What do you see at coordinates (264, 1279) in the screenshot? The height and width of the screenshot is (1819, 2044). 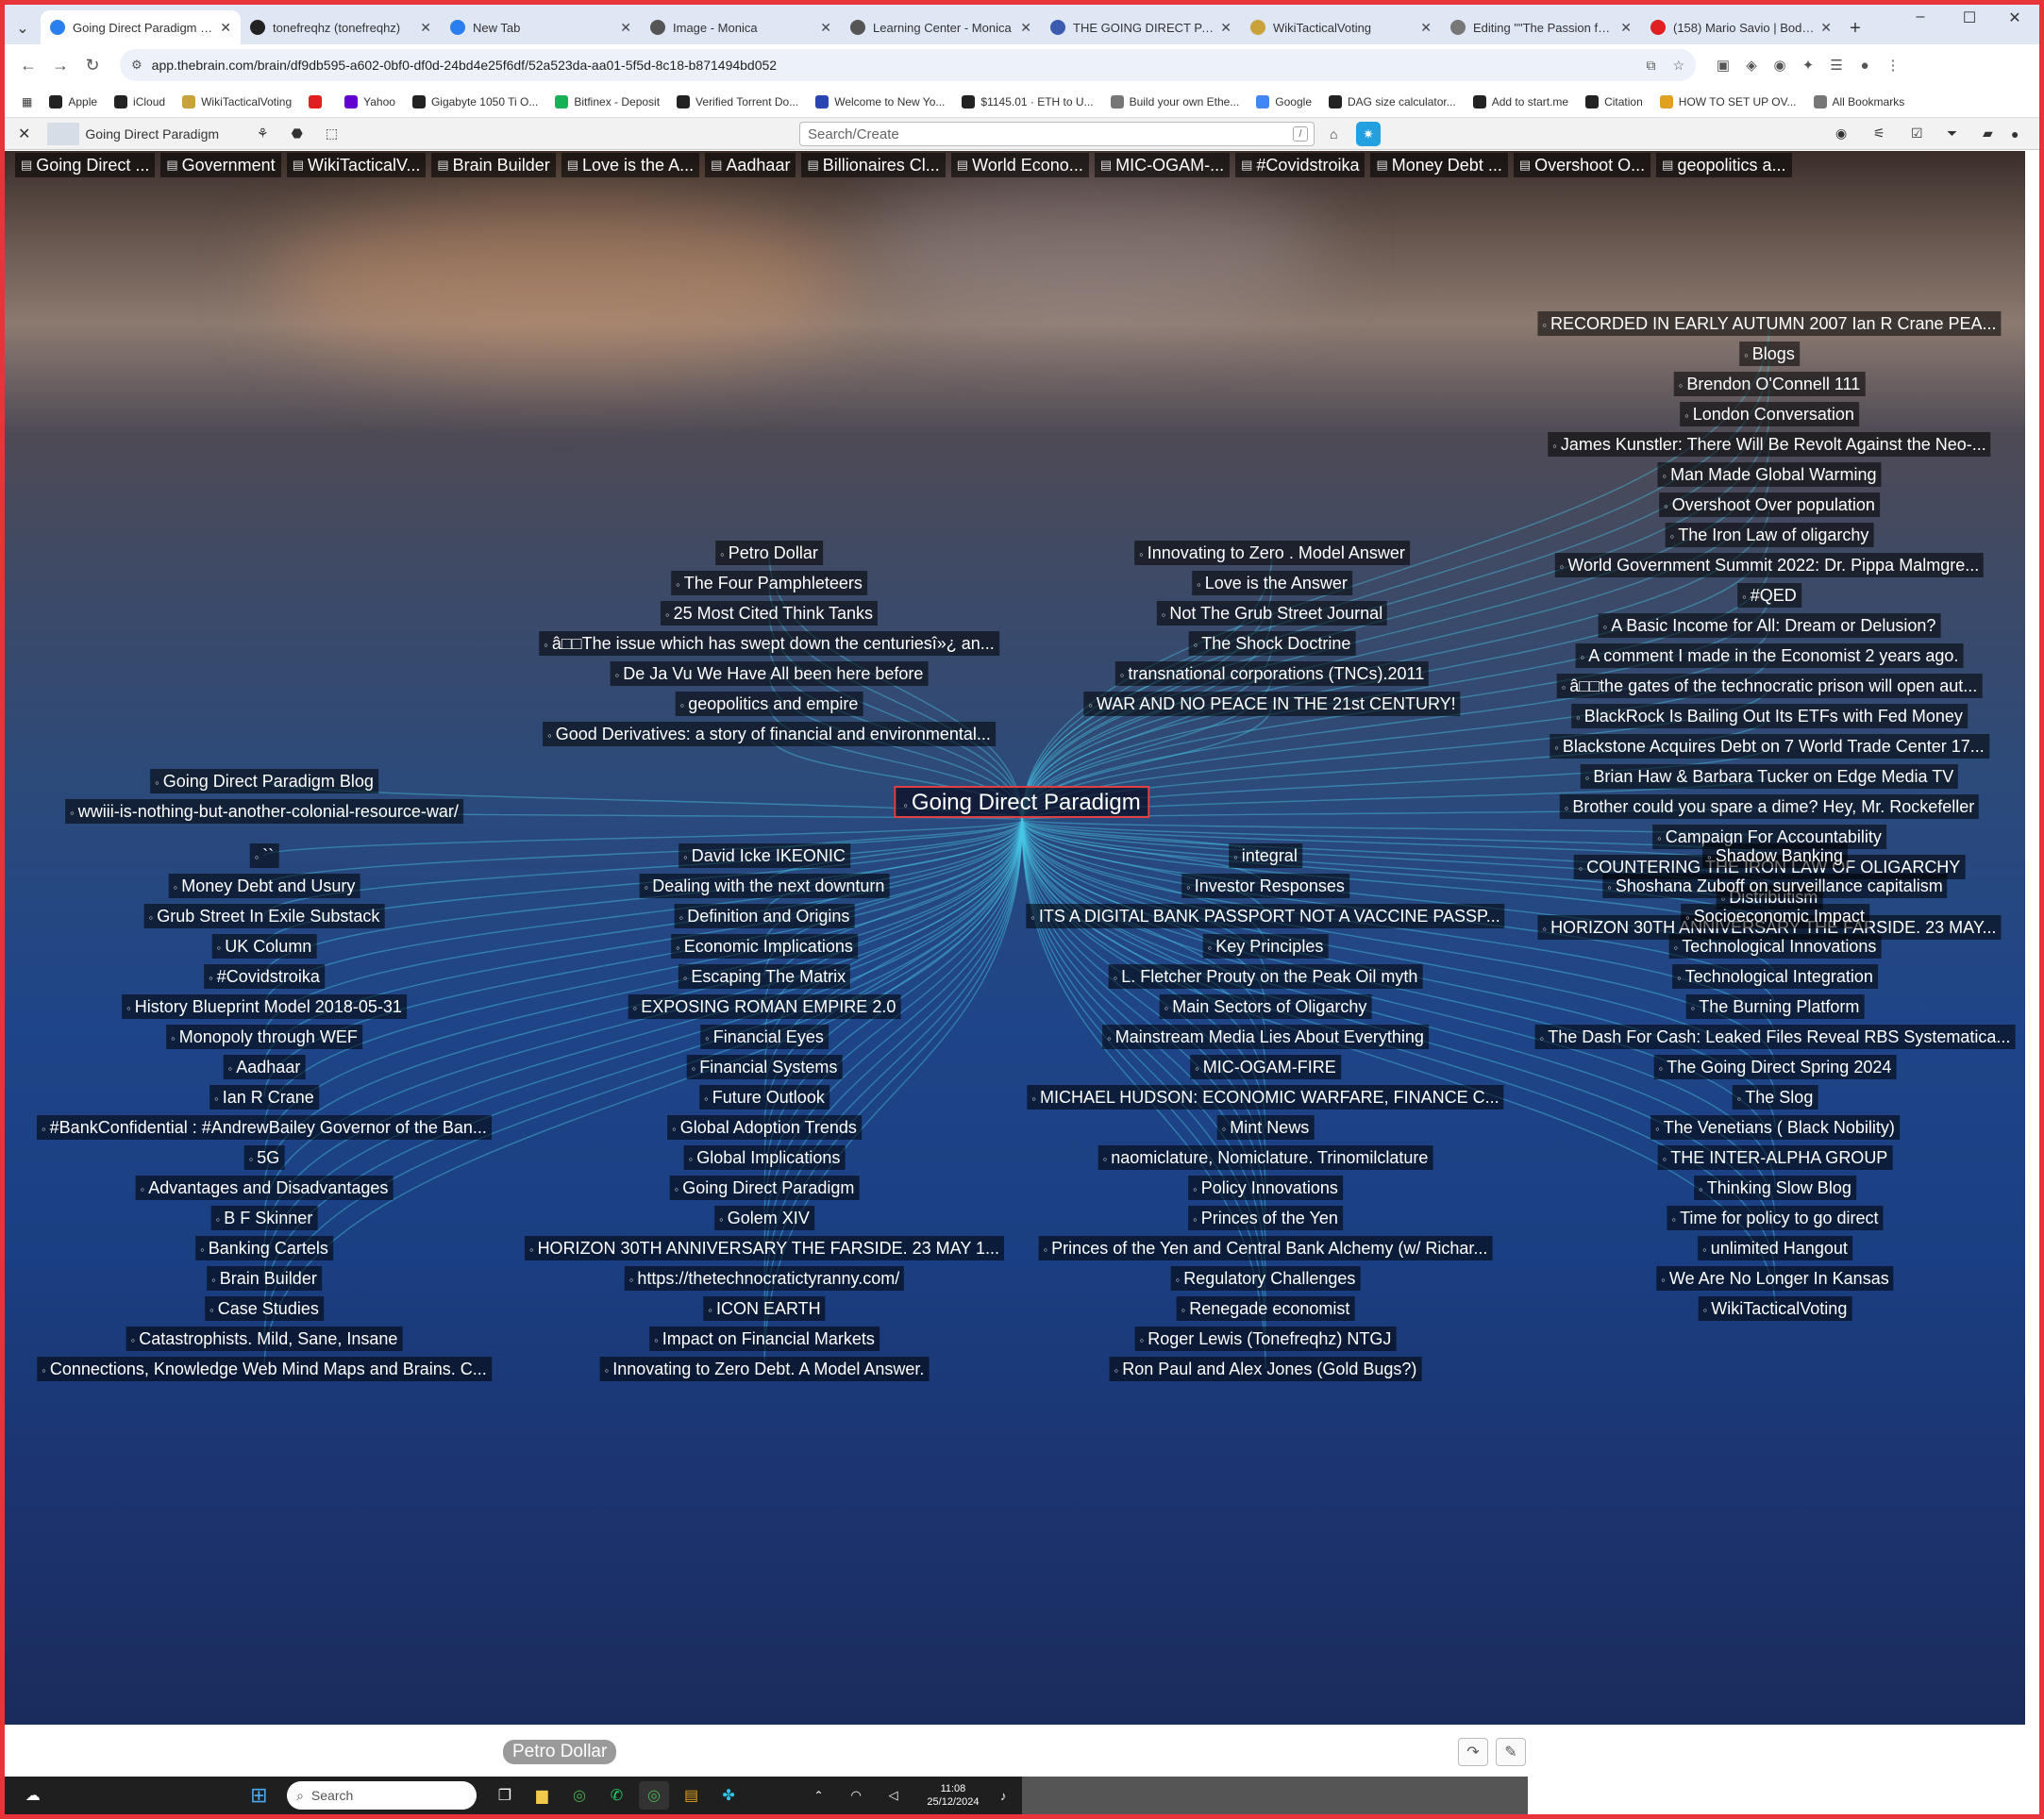 I see `child-thought: ◦ Brain Builder` at bounding box center [264, 1279].